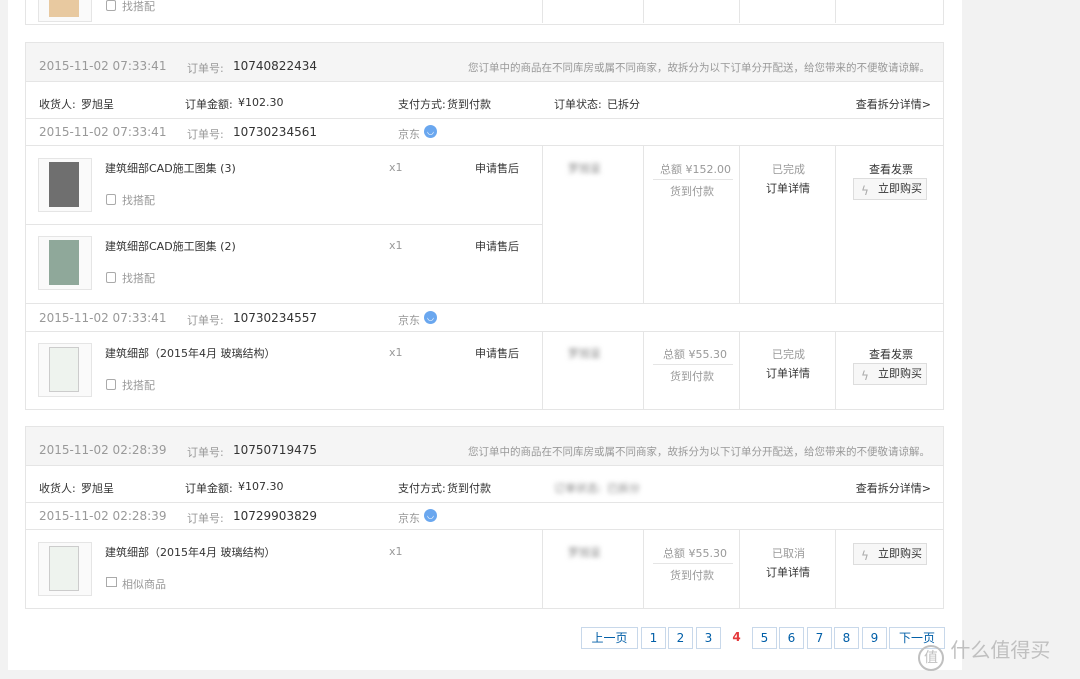 The width and height of the screenshot is (1080, 679). Describe the element at coordinates (788, 553) in the screenshot. I see `order-state: 已取消` at that location.